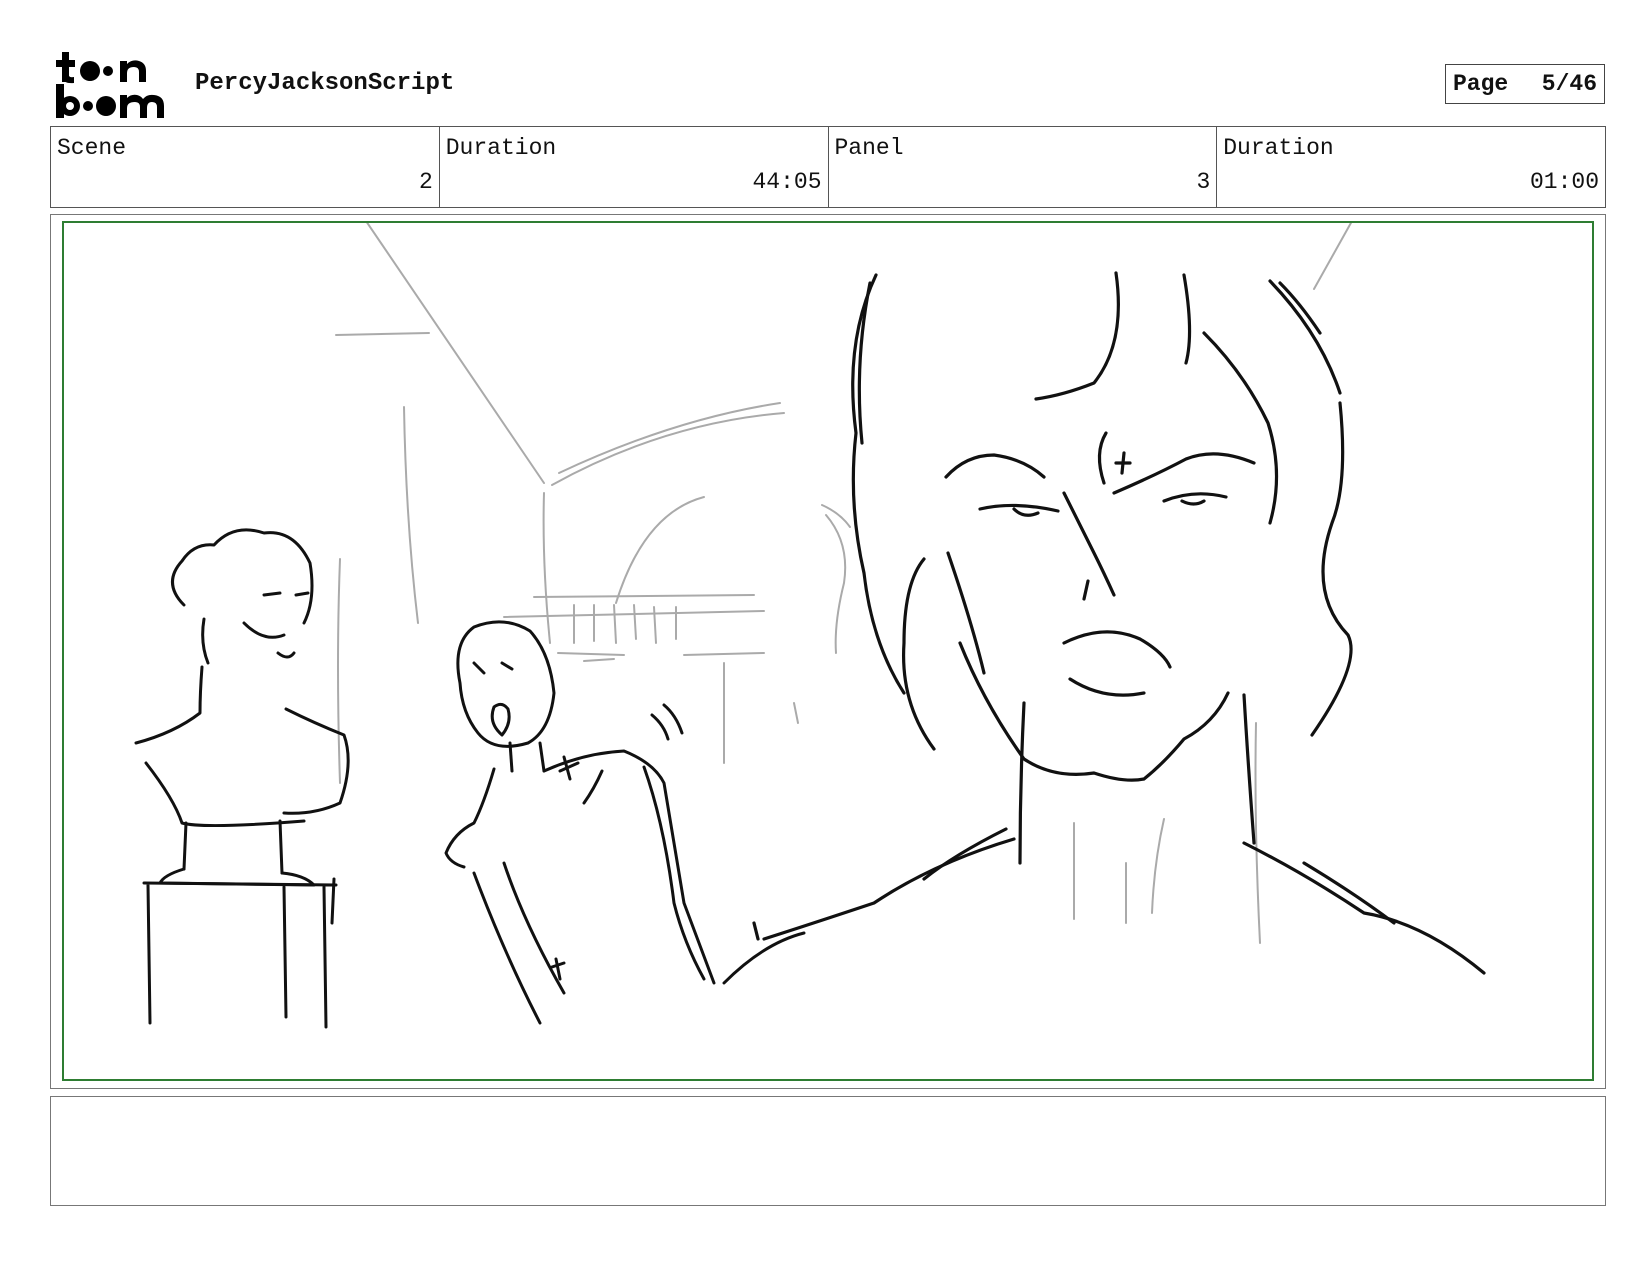 This screenshot has width=1650, height=1275. I want to click on page-label: Page, so click(1481, 84).